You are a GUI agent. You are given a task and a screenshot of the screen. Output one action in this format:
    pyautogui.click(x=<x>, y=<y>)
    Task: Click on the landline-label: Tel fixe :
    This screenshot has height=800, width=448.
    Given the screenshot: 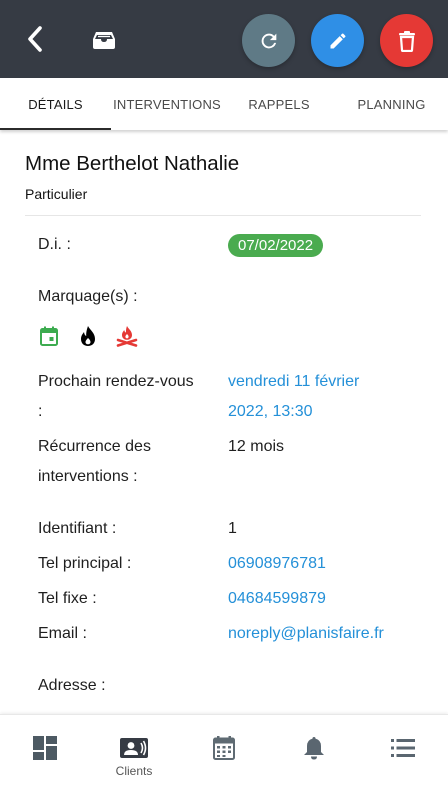 What is the action you would take?
    pyautogui.click(x=67, y=598)
    